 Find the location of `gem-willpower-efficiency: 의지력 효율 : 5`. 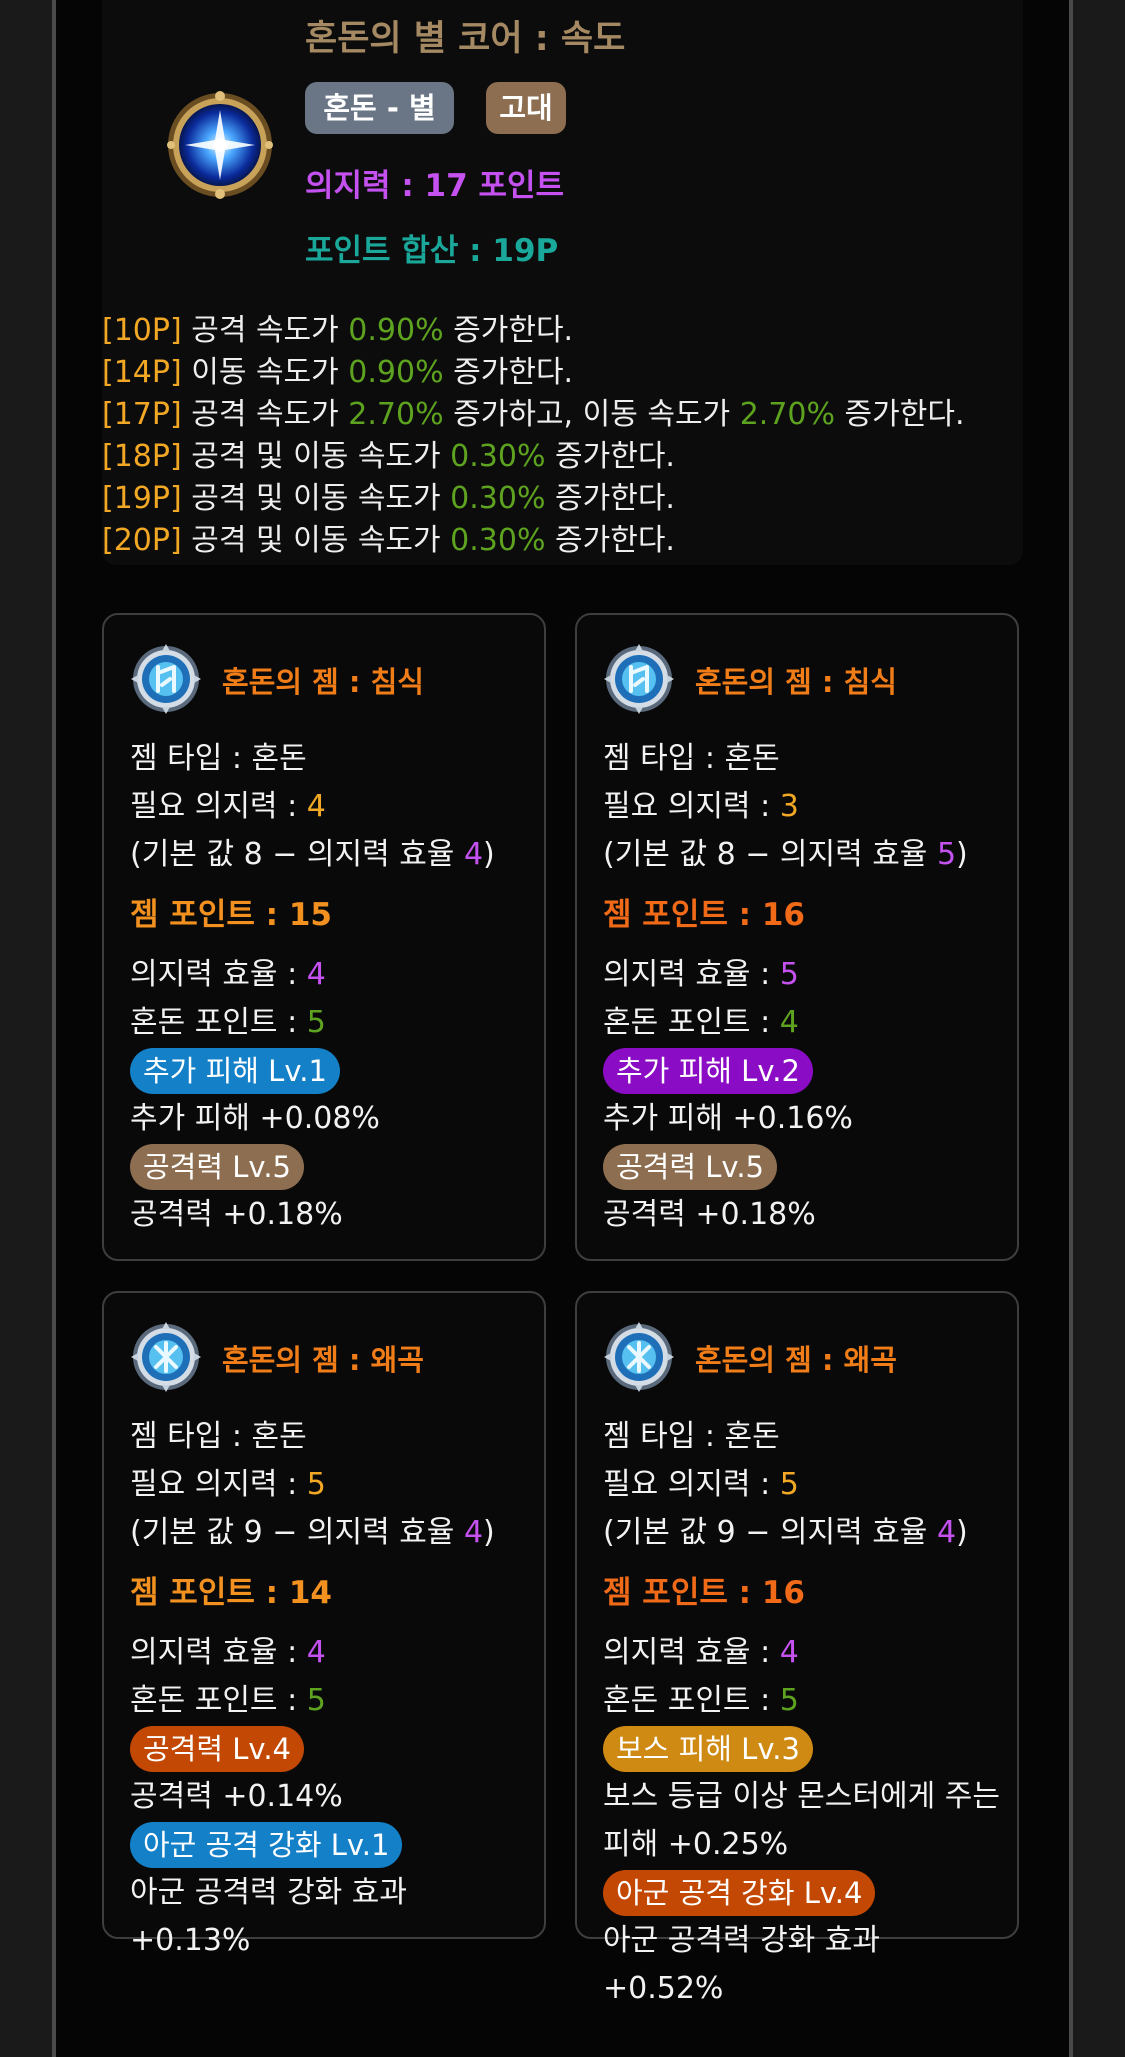

gem-willpower-efficiency: 의지력 효율 : 5 is located at coordinates (701, 974).